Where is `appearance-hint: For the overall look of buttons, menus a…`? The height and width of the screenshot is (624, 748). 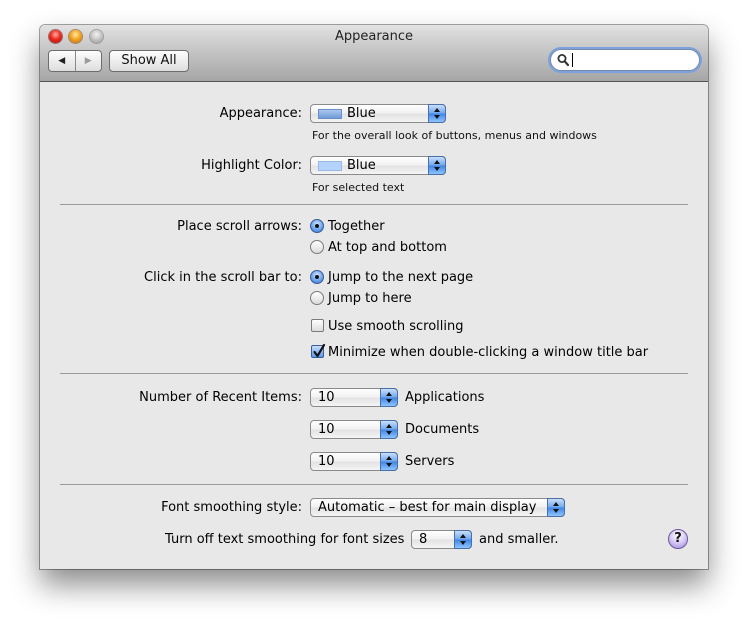
appearance-hint: For the overall look of buttons, menus a… is located at coordinates (454, 135).